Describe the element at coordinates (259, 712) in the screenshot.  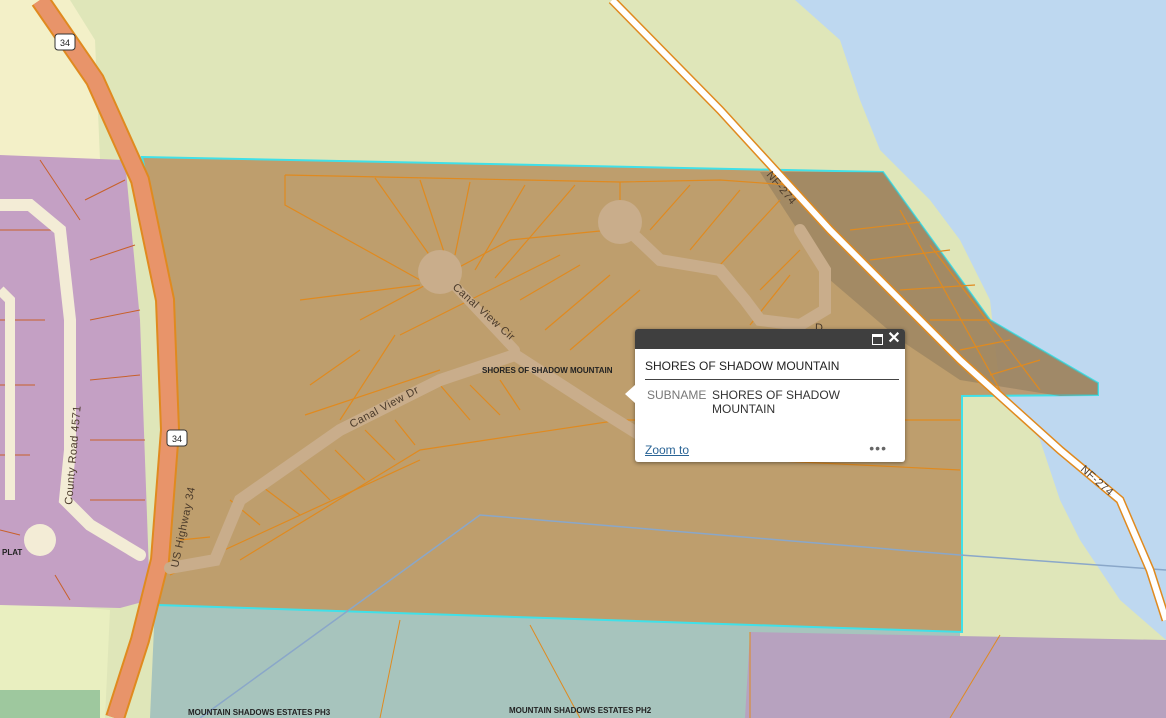
I see `label-ph3-subdivision: MOUNTAIN SHADOWS ESTATES PH3` at that location.